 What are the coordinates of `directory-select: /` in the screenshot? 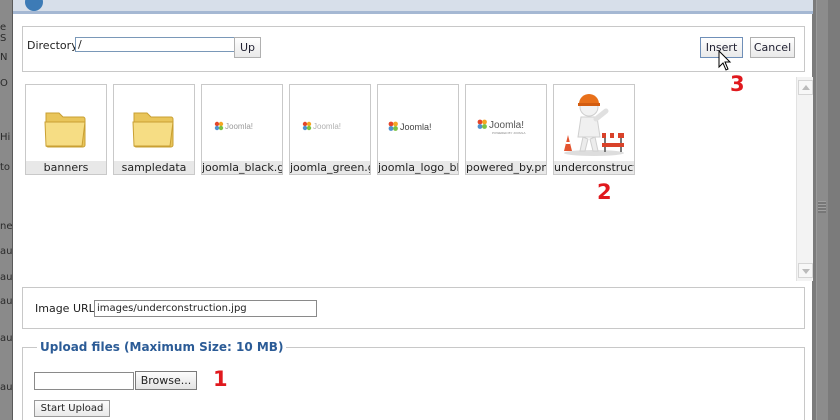 It's located at (163, 44).